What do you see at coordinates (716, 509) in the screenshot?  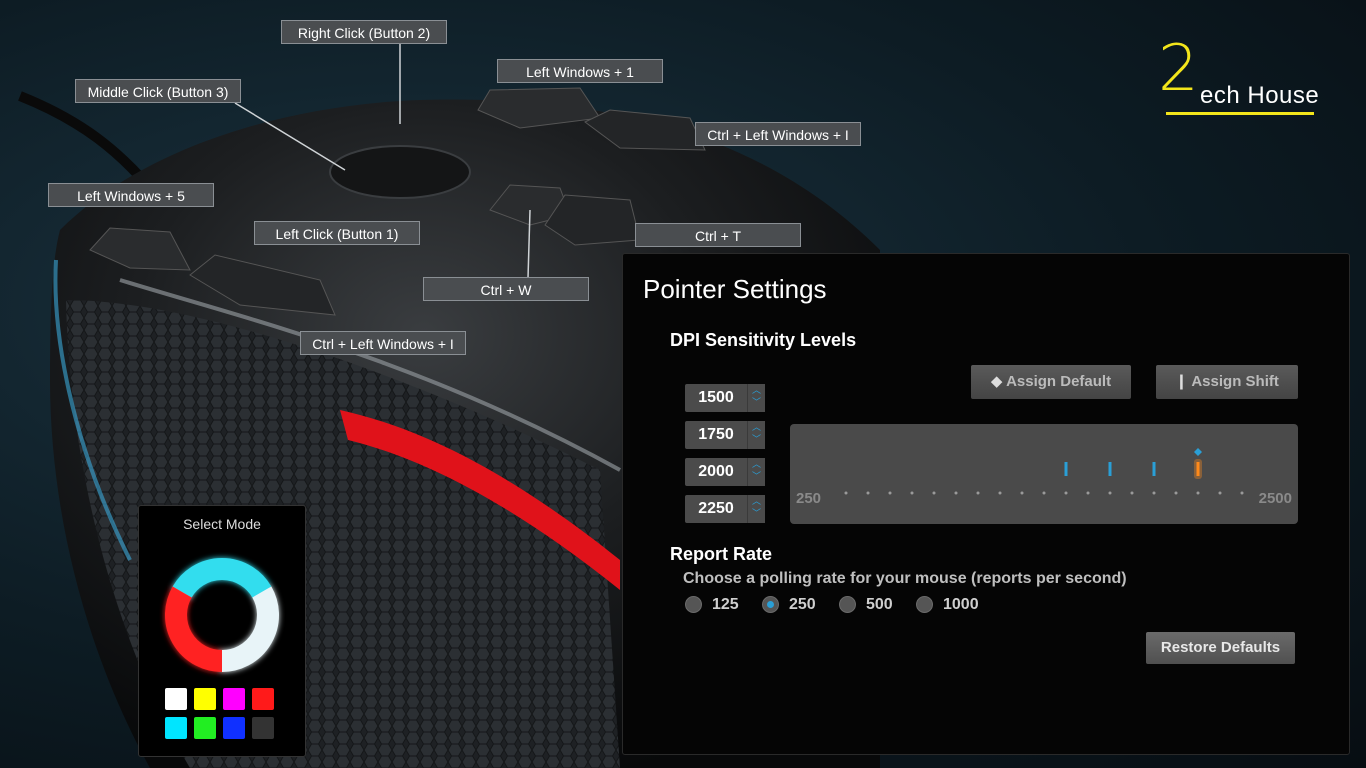 I see `dpi-value: 2250` at bounding box center [716, 509].